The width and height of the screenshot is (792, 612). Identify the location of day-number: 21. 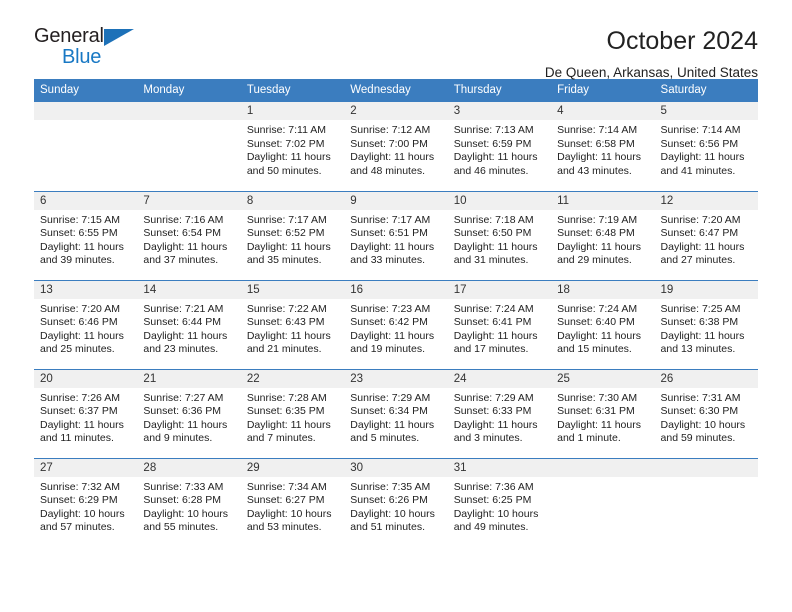
(189, 378).